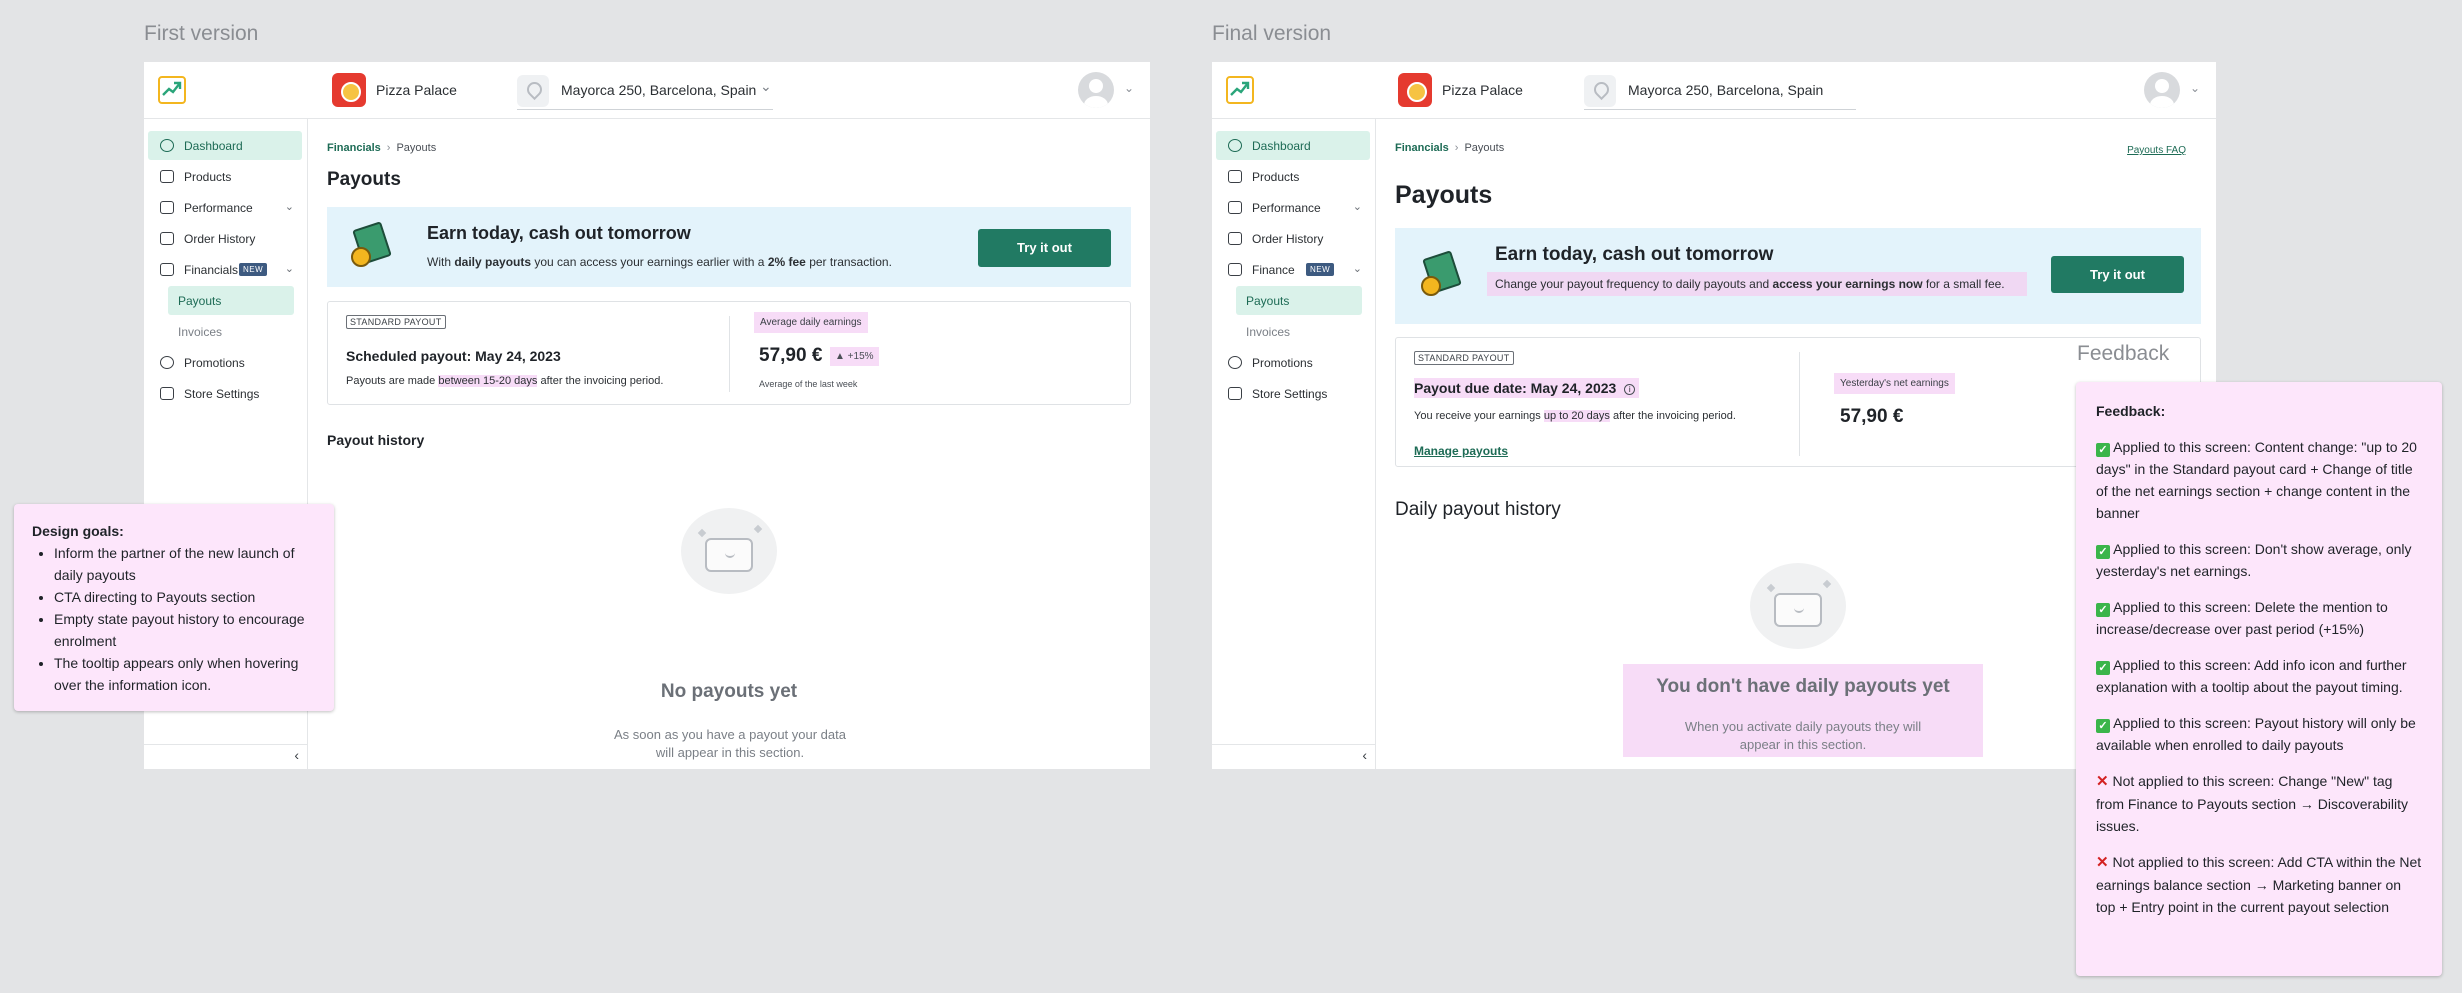  I want to click on timing-text-highlight: between 15-20 days, so click(488, 381).